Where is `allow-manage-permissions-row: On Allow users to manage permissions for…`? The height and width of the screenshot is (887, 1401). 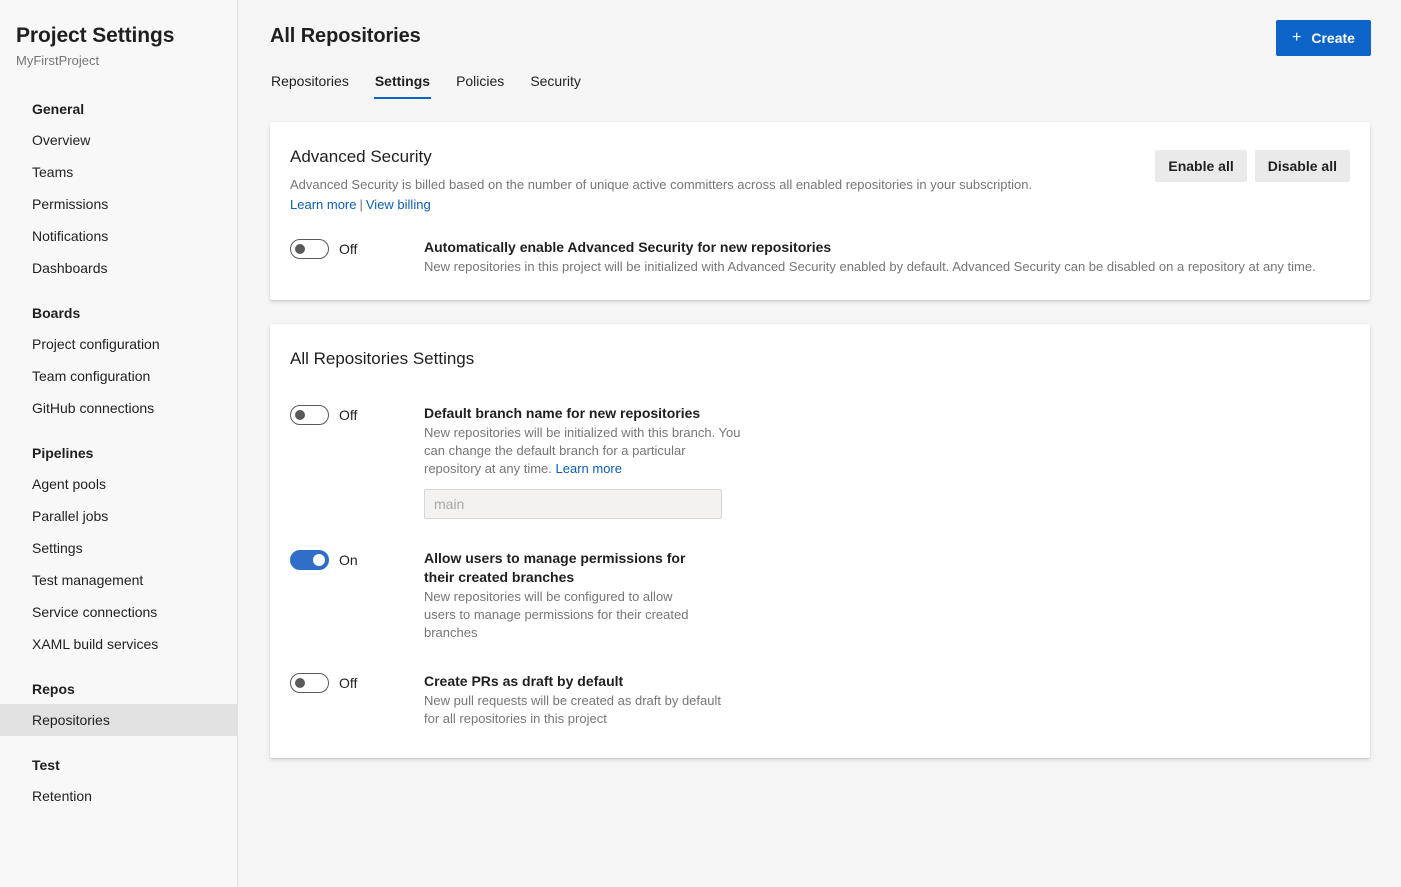 allow-manage-permissions-row: On Allow users to manage permissions for… is located at coordinates (820, 580).